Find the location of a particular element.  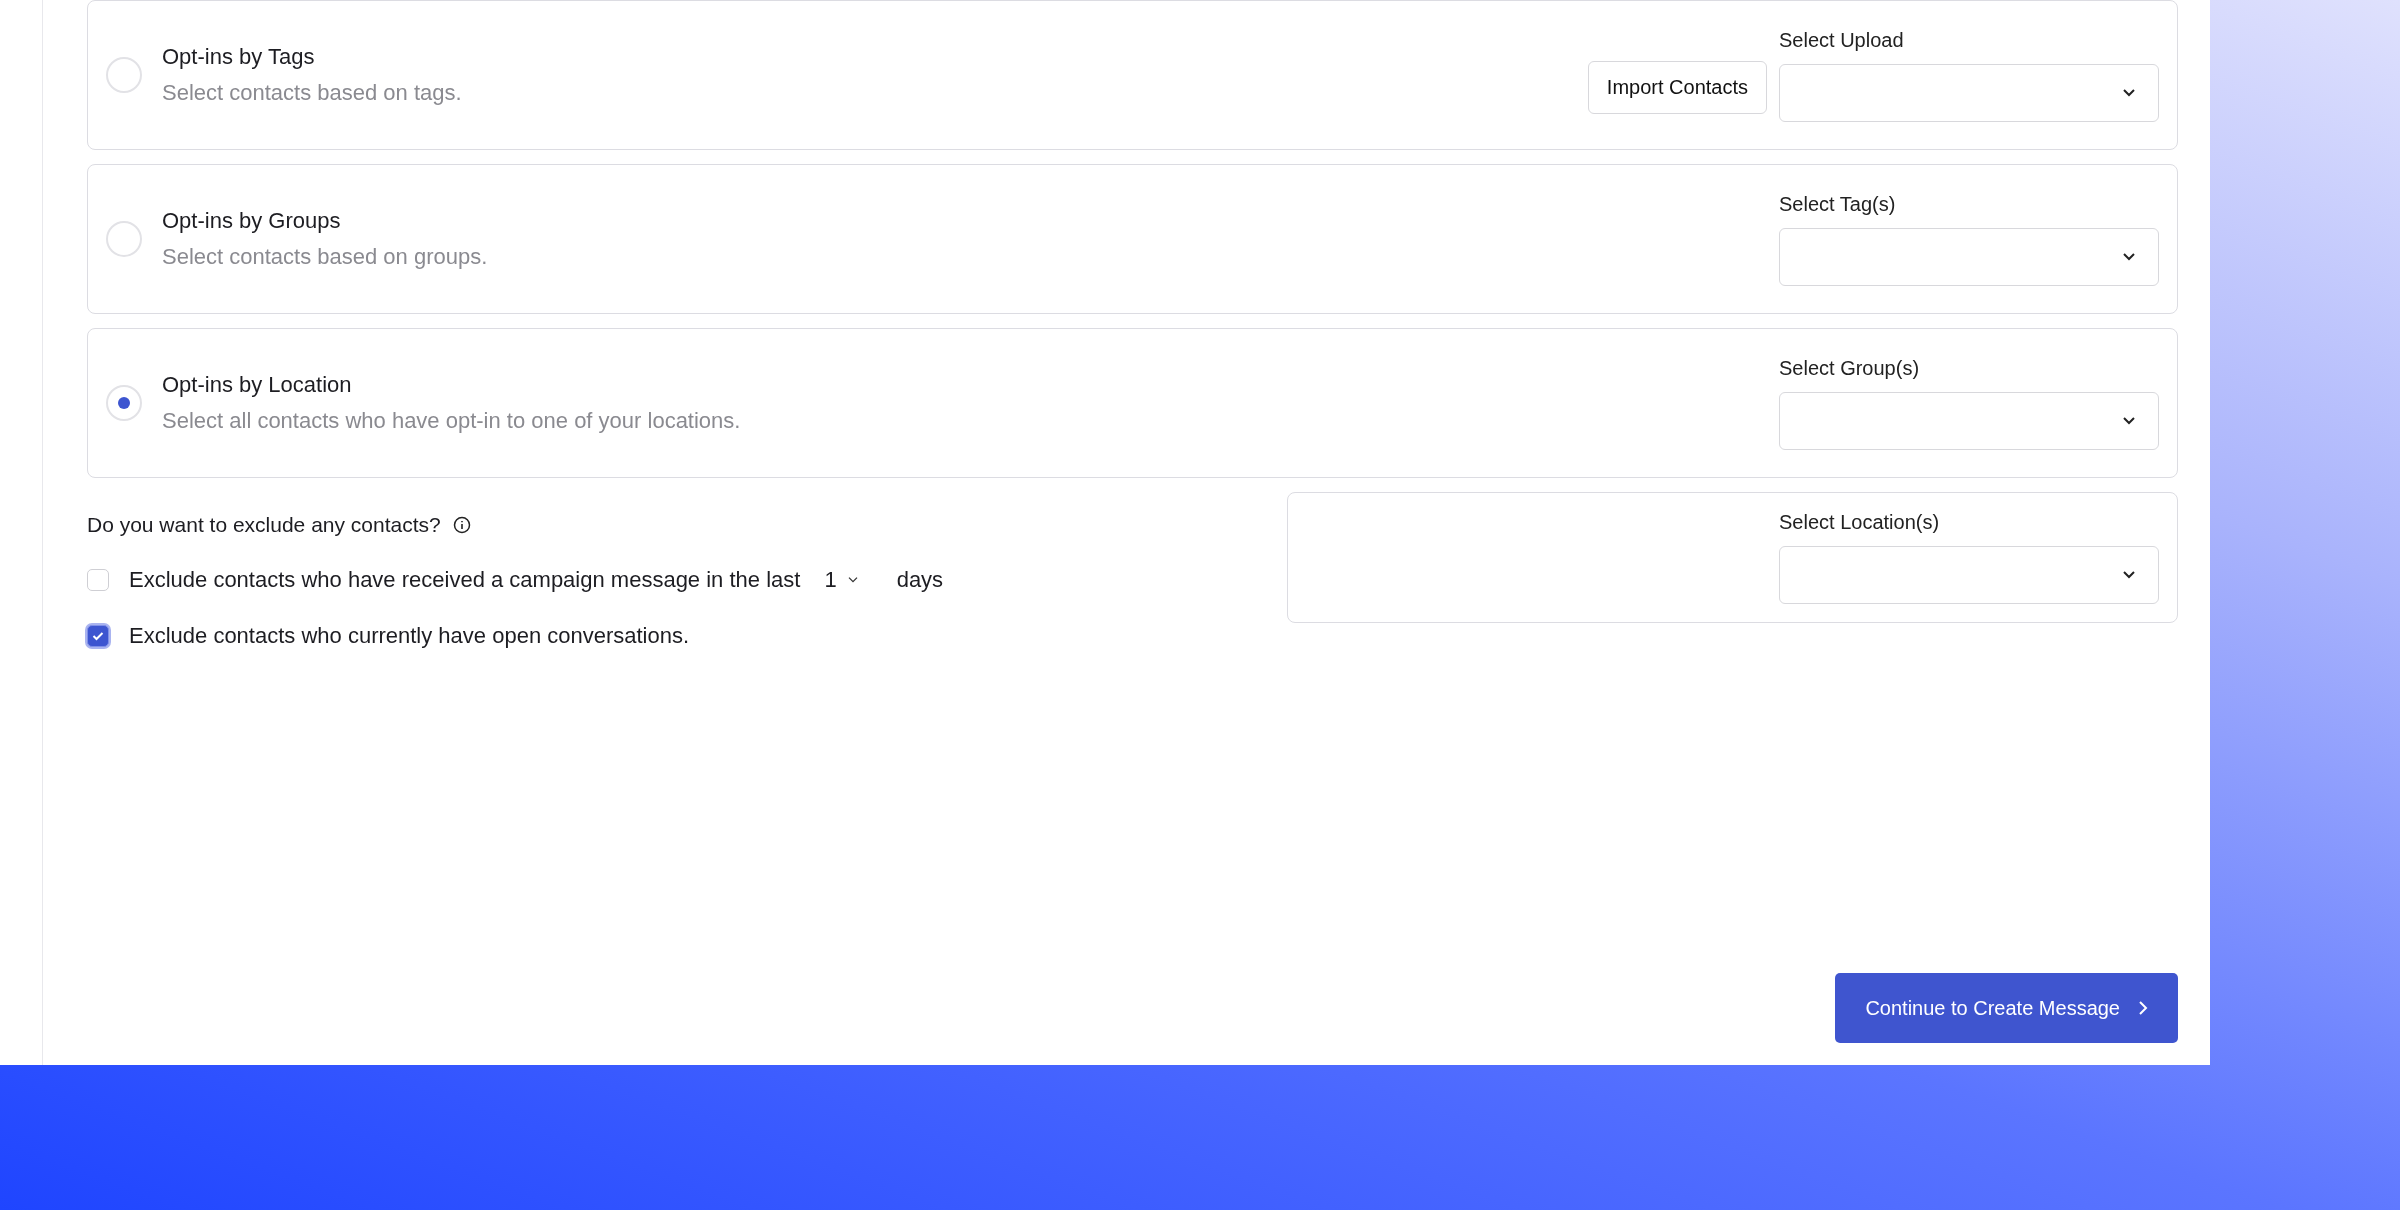

days-dropdown: 1 is located at coordinates (841, 580).